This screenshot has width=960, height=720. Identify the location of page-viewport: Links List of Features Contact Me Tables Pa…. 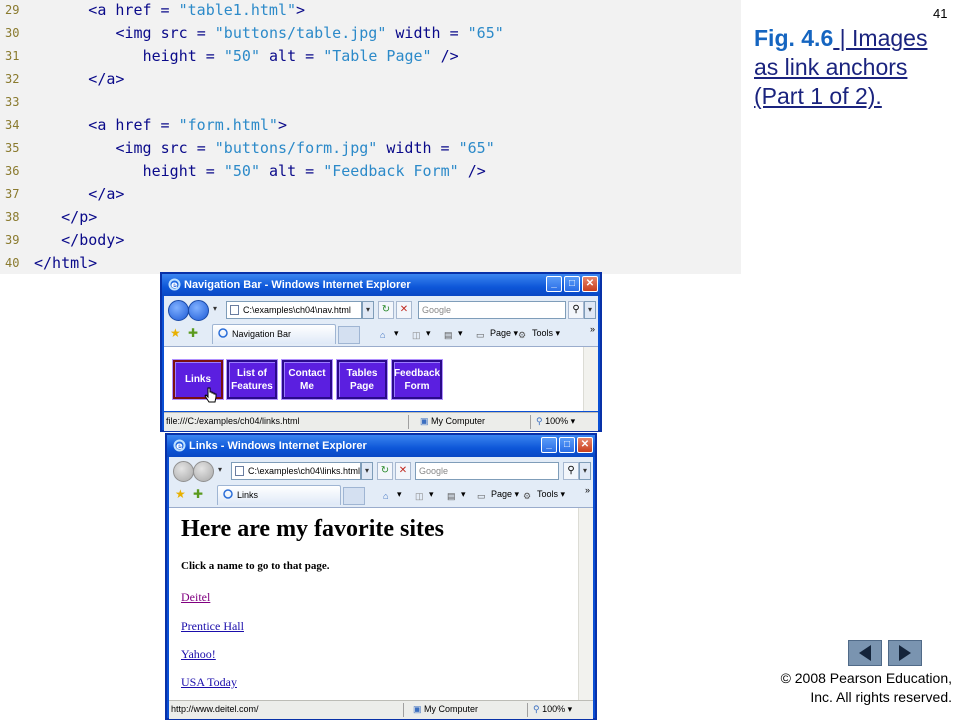
(381, 378).